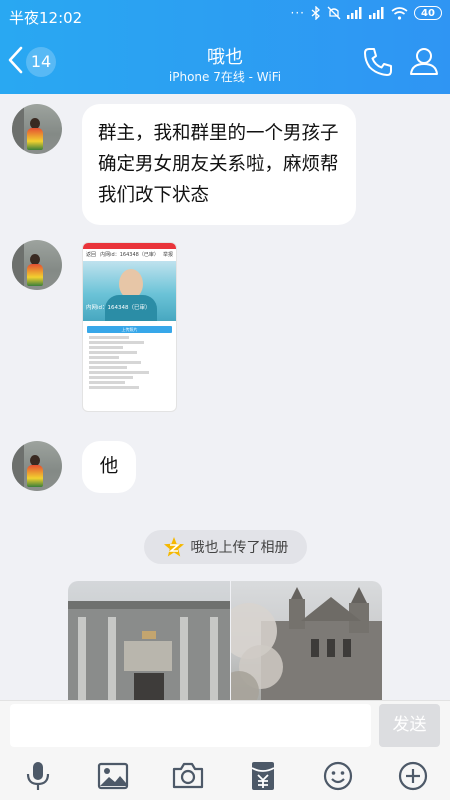 The height and width of the screenshot is (800, 450). I want to click on more-options-button, so click(413, 776).